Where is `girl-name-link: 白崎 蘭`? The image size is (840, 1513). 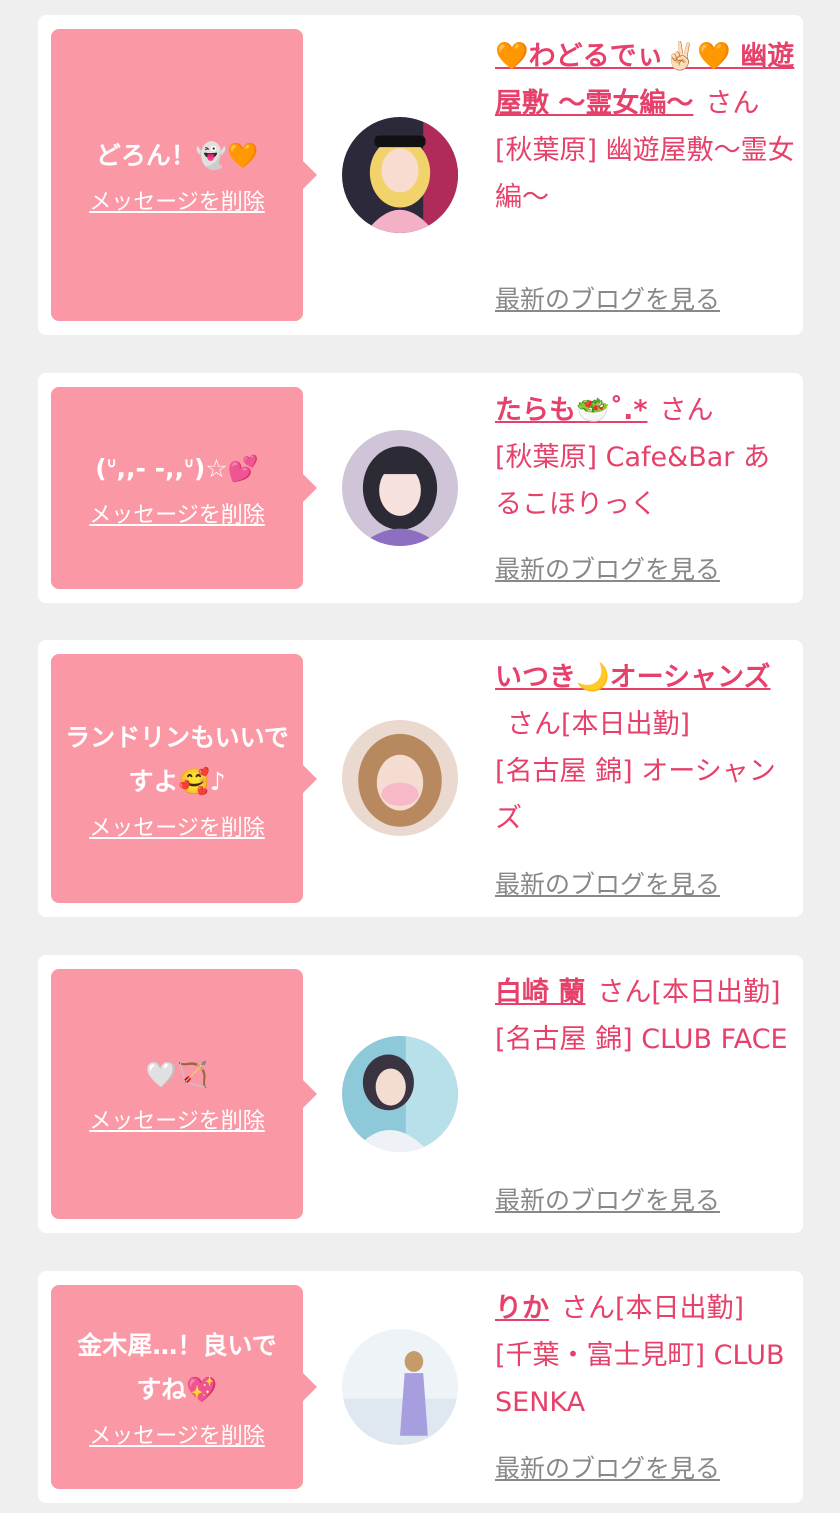
girl-name-link: 白崎 蘭 is located at coordinates (540, 992).